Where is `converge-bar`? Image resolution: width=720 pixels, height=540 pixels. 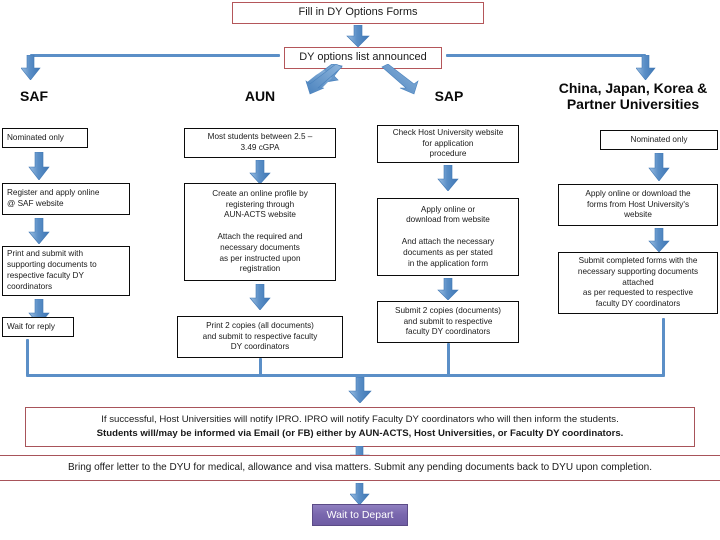 converge-bar is located at coordinates (345, 375).